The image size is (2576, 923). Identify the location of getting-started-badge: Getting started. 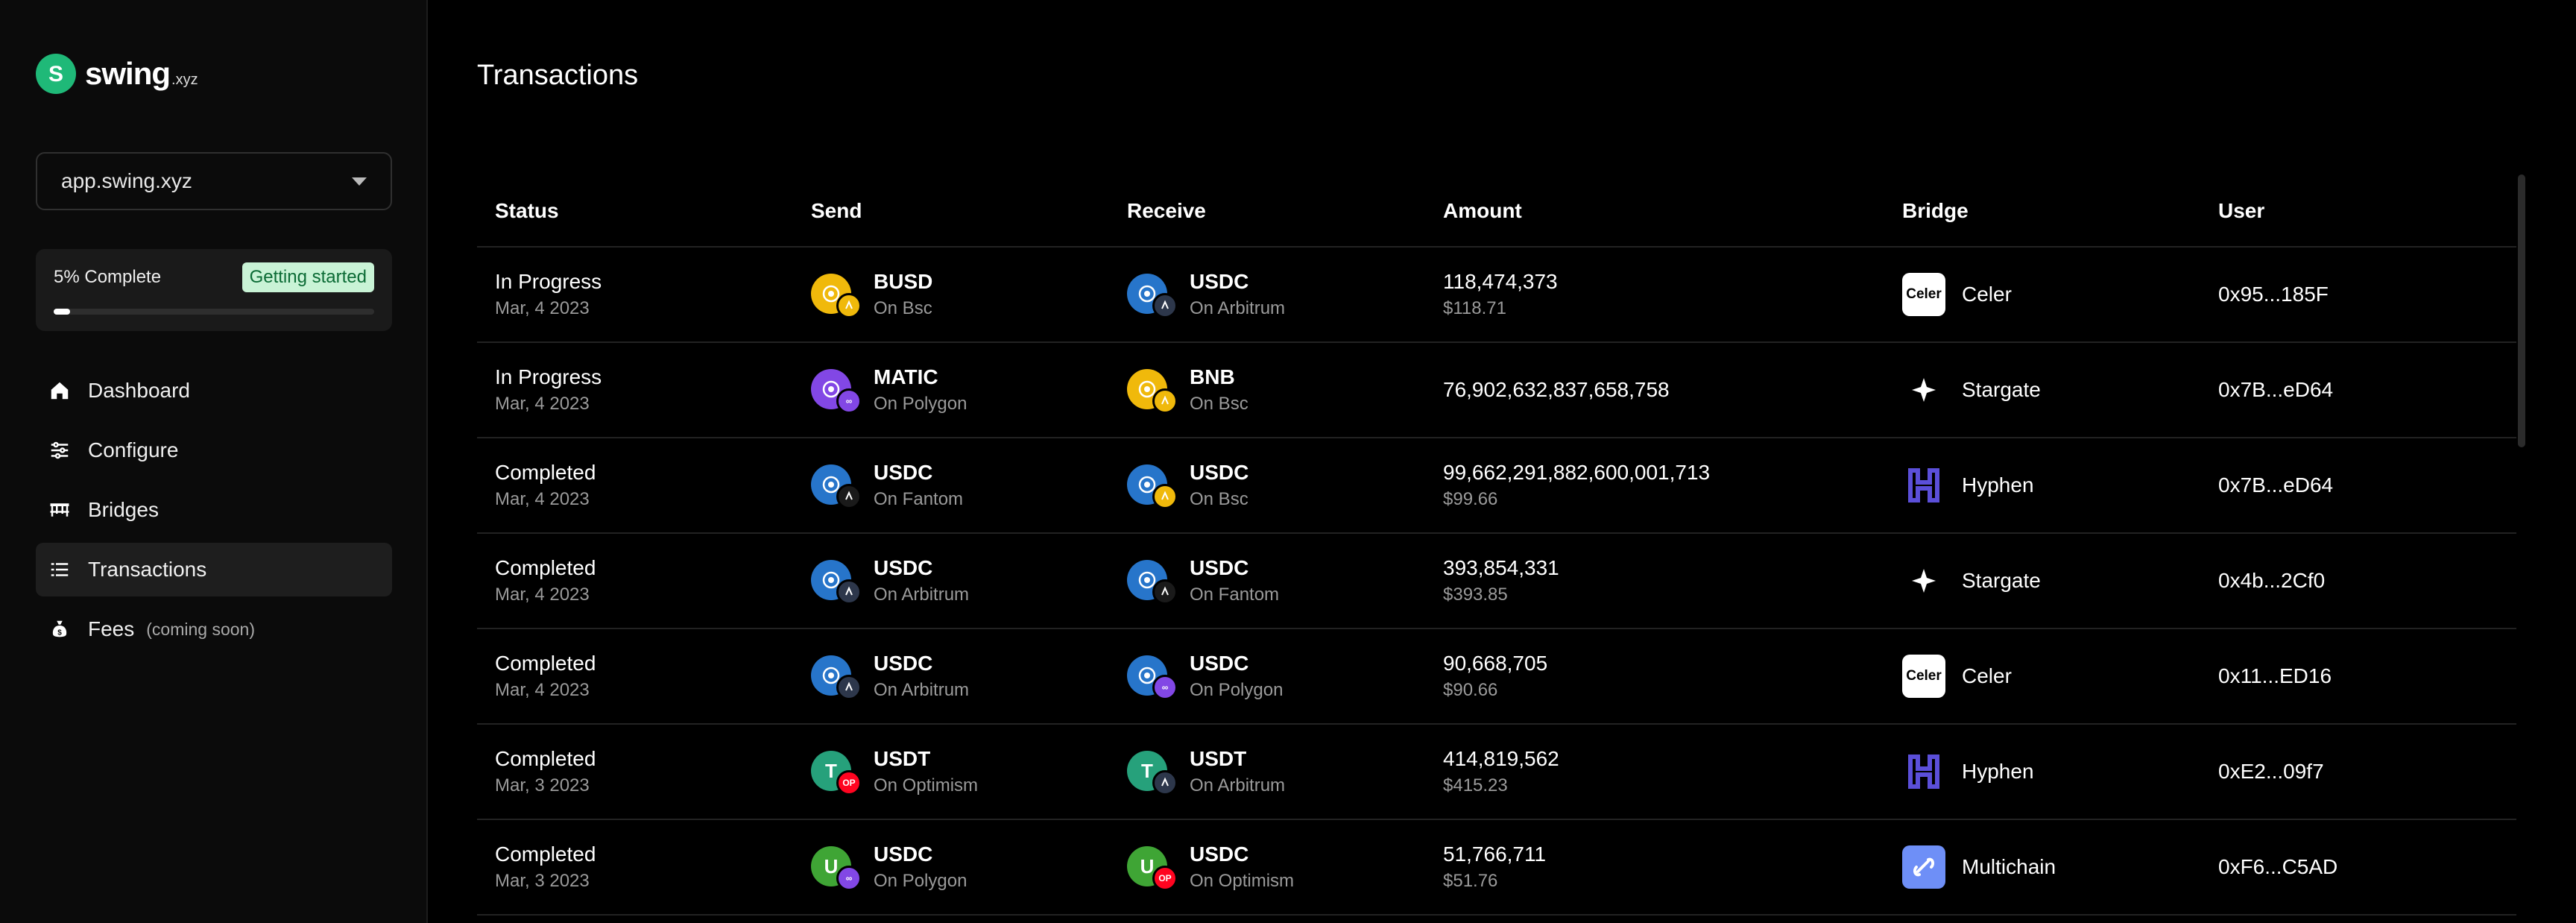
(308, 277).